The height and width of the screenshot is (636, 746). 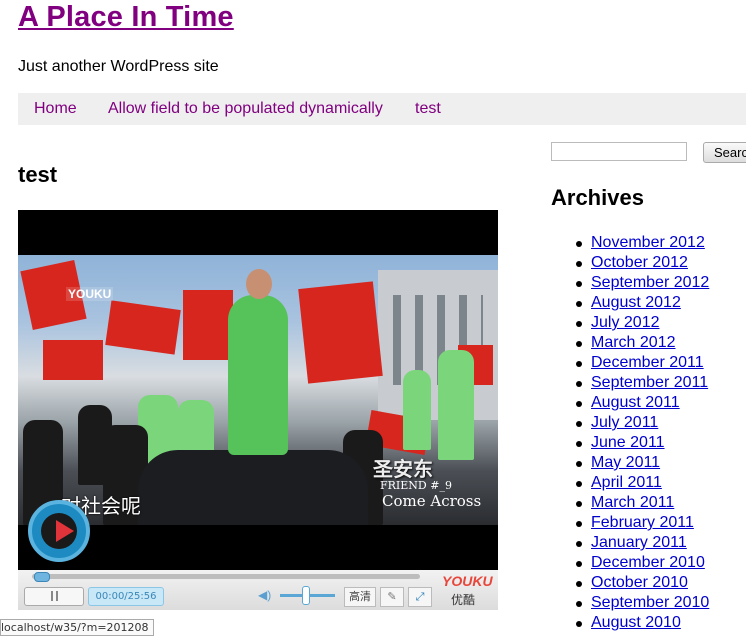 What do you see at coordinates (642, 523) in the screenshot?
I see `archive-link: February 2011` at bounding box center [642, 523].